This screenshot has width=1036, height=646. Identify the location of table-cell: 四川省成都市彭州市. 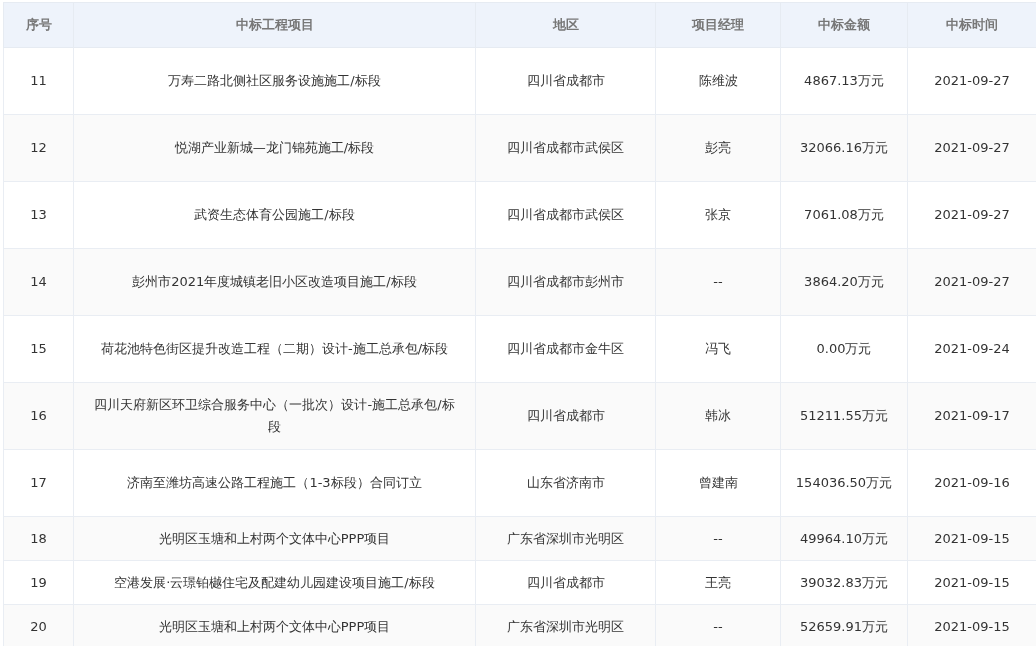
(565, 282).